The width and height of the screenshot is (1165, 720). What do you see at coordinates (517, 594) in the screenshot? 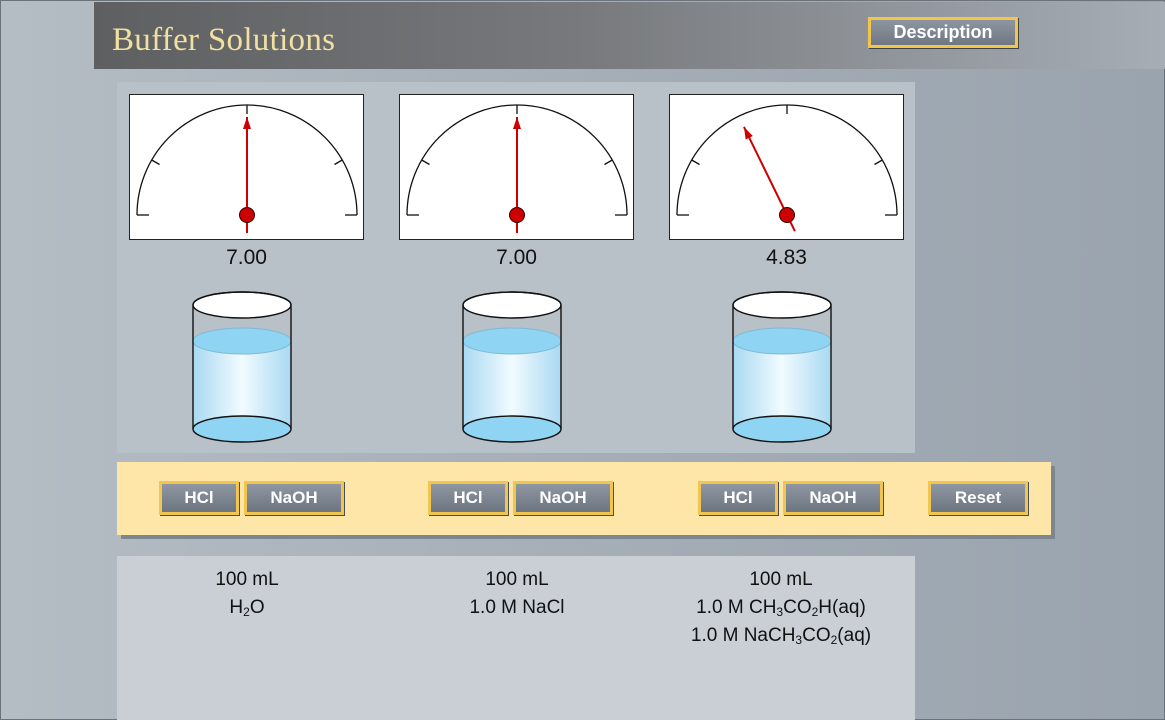
I see `solution-info-nacl: 100 mL 1.0 M NaCl` at bounding box center [517, 594].